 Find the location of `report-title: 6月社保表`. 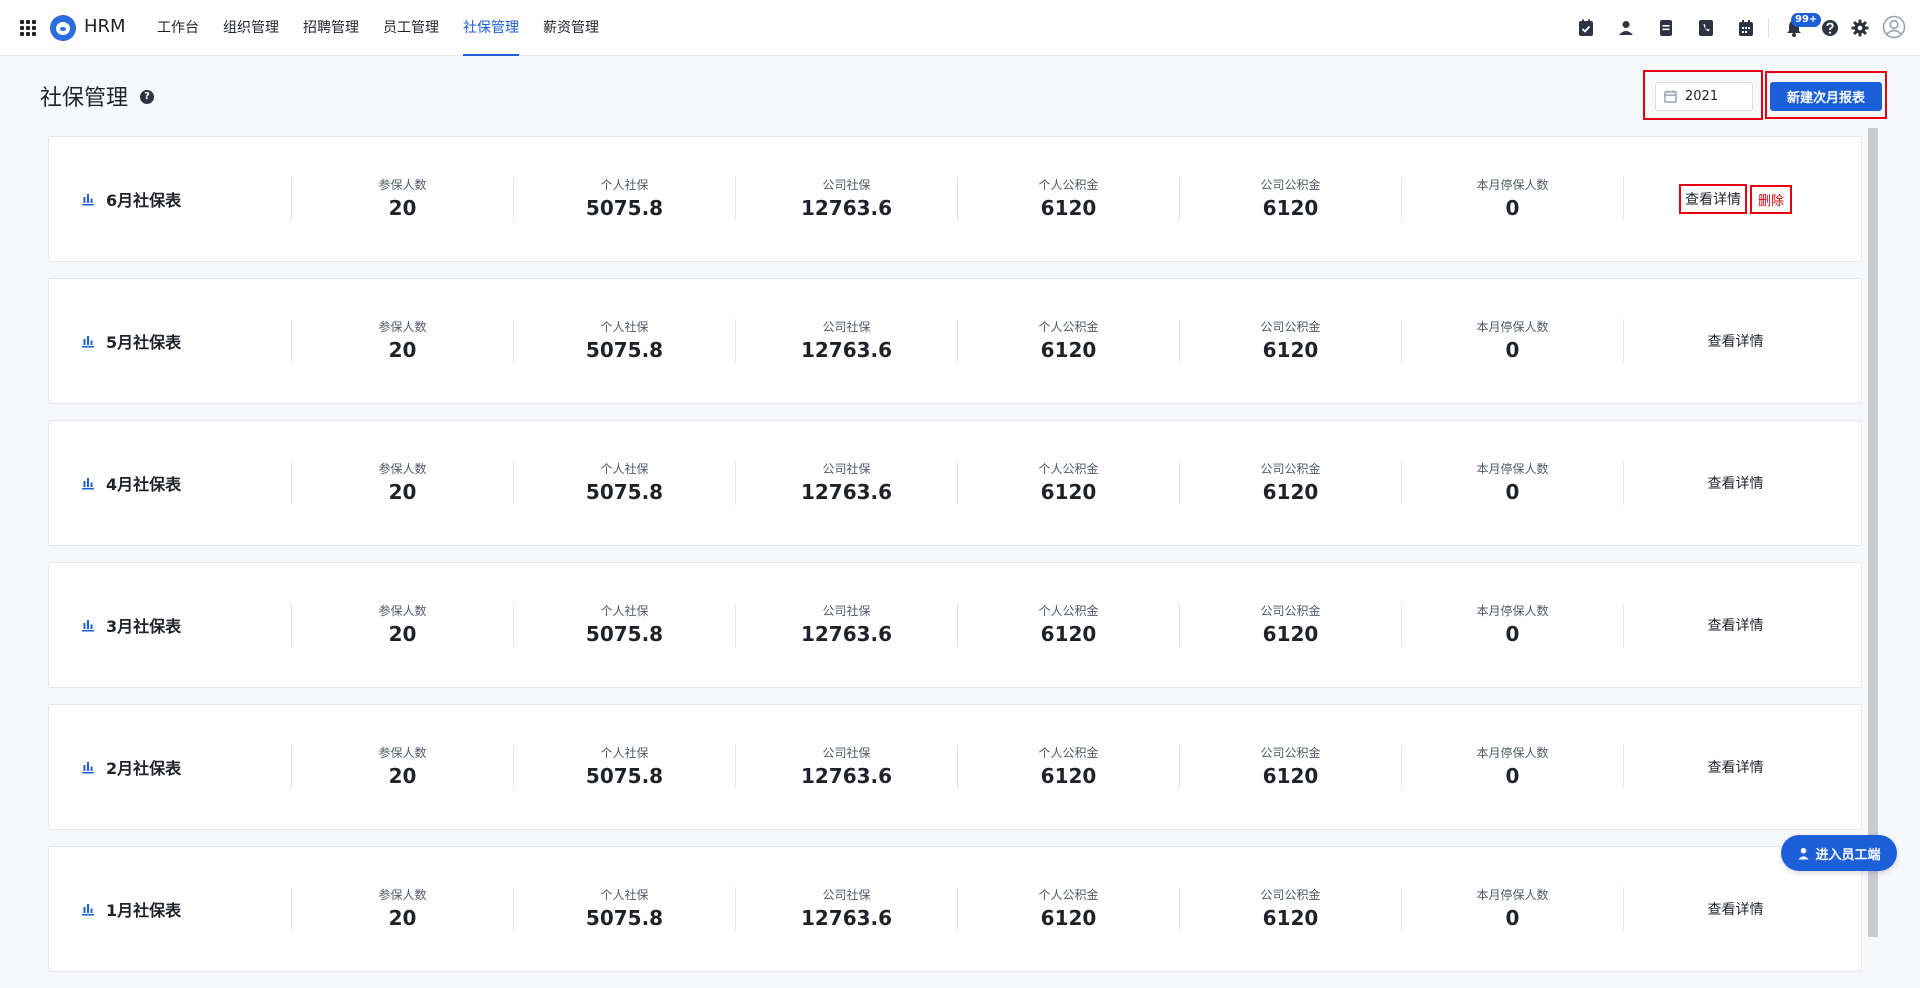

report-title: 6月社保表 is located at coordinates (144, 200).